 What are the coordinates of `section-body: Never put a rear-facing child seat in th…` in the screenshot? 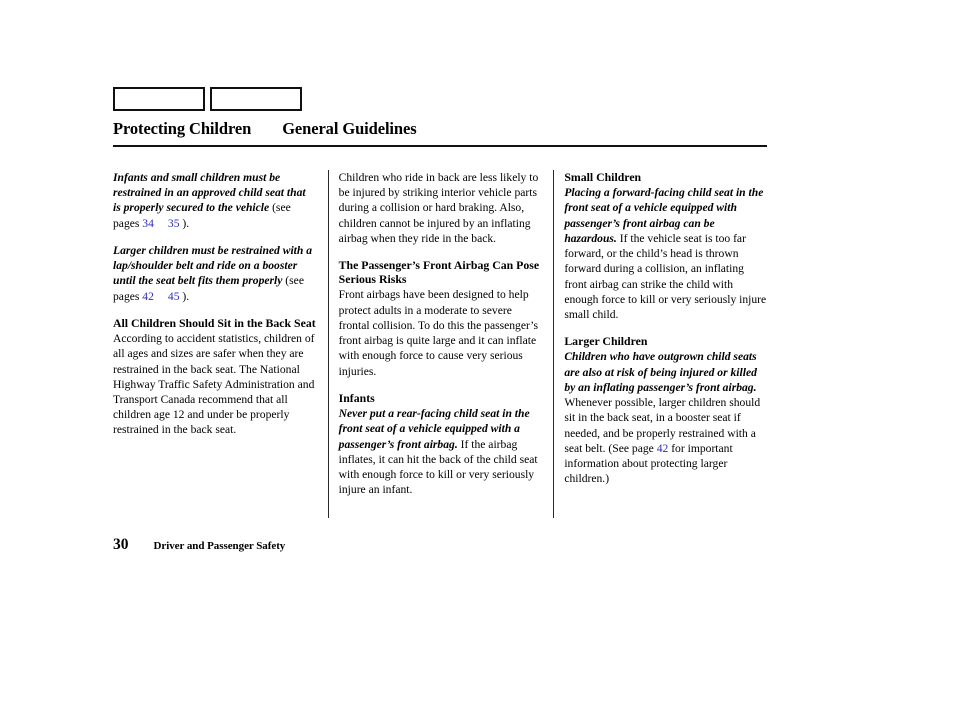 It's located at (440, 451).